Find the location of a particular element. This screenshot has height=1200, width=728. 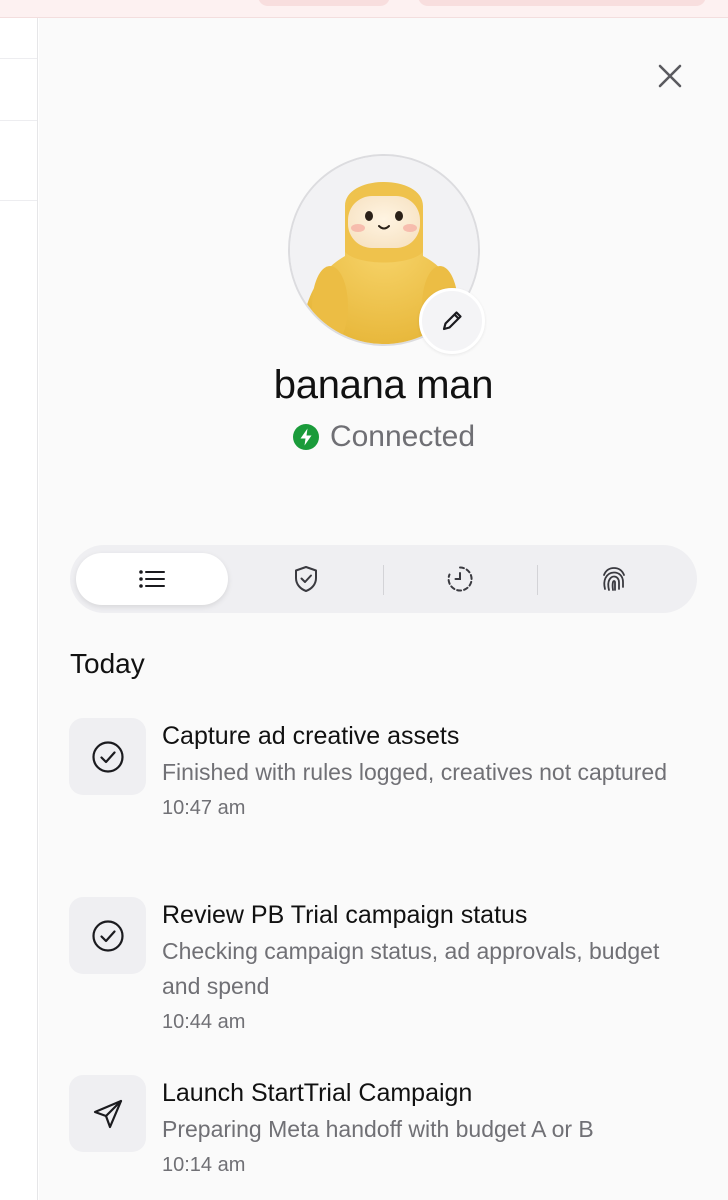

background-page-edge is located at coordinates (19, 609).